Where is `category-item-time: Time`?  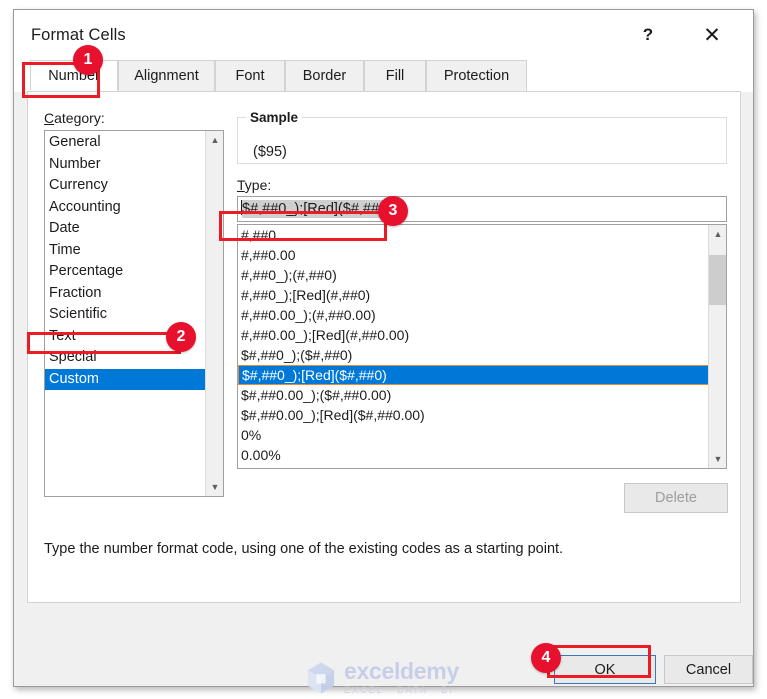 category-item-time: Time is located at coordinates (125, 251).